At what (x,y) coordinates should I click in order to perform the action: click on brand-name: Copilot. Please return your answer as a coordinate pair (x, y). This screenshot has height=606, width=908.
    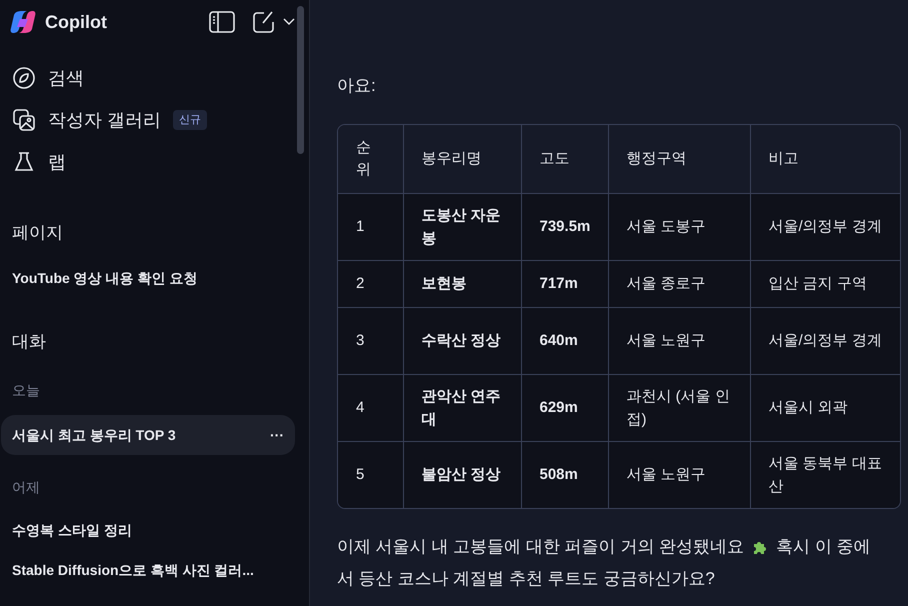
    Looking at the image, I should click on (76, 22).